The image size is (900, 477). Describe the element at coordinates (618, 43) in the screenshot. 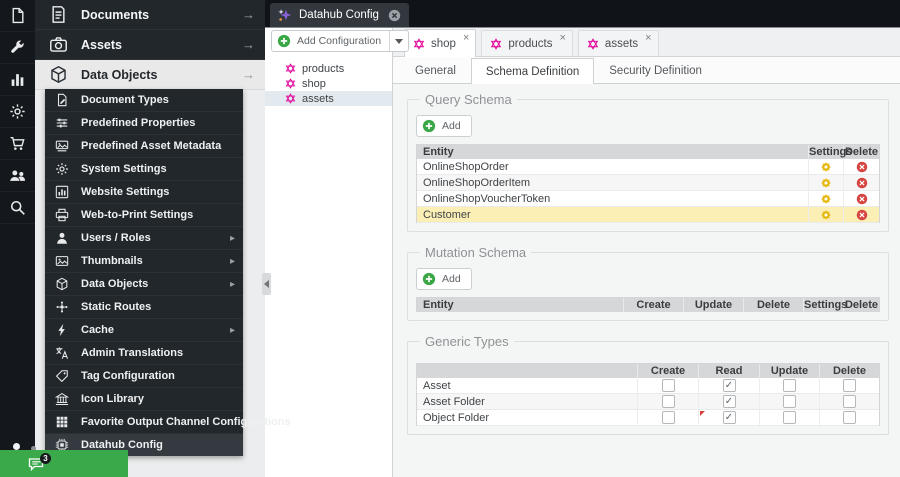

I see `tab-assets: assets ×` at that location.